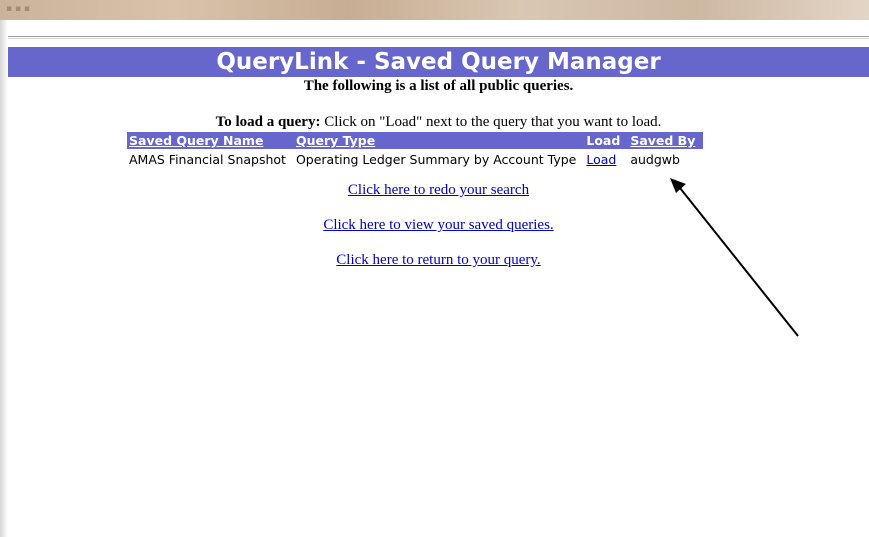  What do you see at coordinates (734, 257) in the screenshot?
I see `annotation-arrow-icon` at bounding box center [734, 257].